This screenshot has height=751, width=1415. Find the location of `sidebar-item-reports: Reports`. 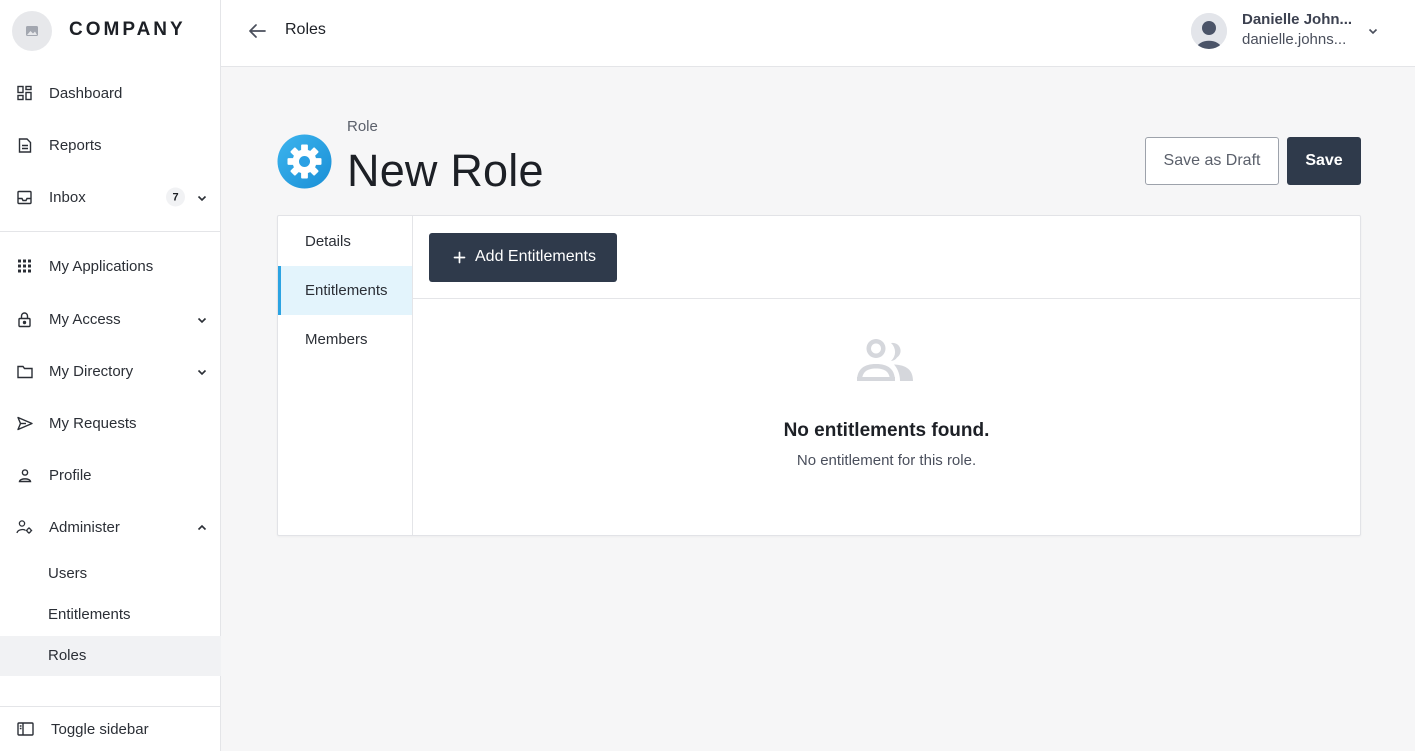

sidebar-item-reports: Reports is located at coordinates (110, 145).